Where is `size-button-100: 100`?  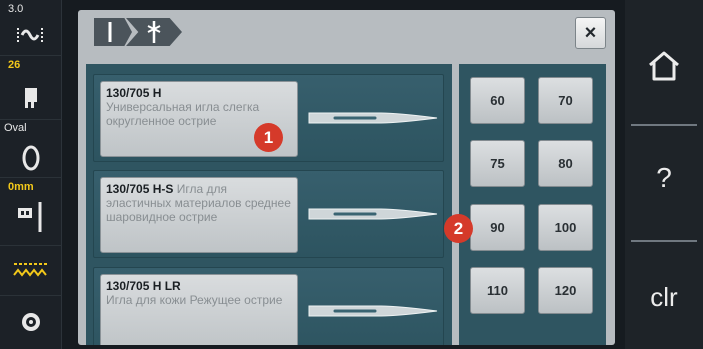 size-button-100: 100 is located at coordinates (565, 227).